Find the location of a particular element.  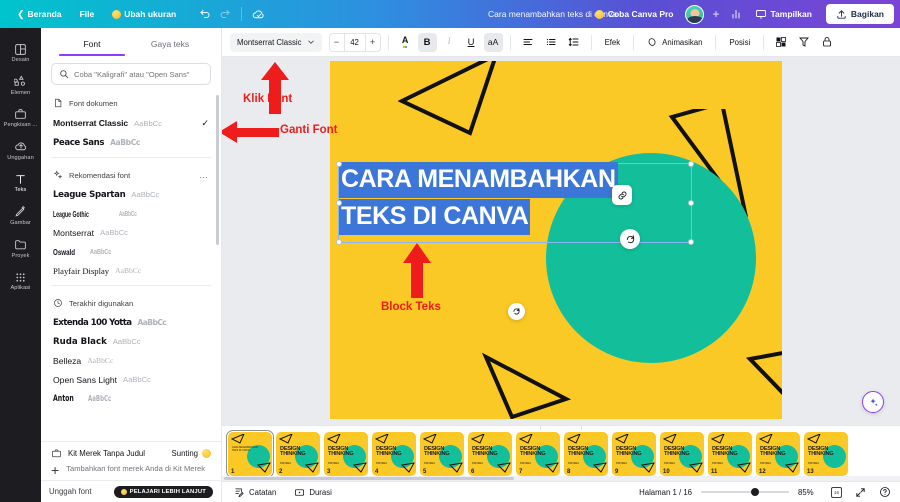

thumbnail-page-2: DESIGN THINKING PROSES 2 is located at coordinates (298, 453).